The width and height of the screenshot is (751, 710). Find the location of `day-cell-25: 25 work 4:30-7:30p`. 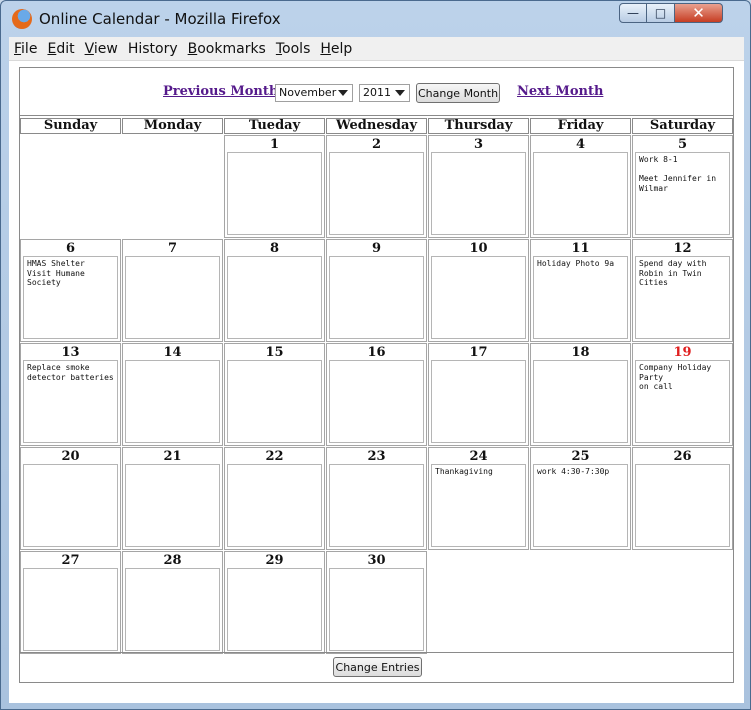

day-cell-25: 25 work 4:30-7:30p is located at coordinates (580, 498).